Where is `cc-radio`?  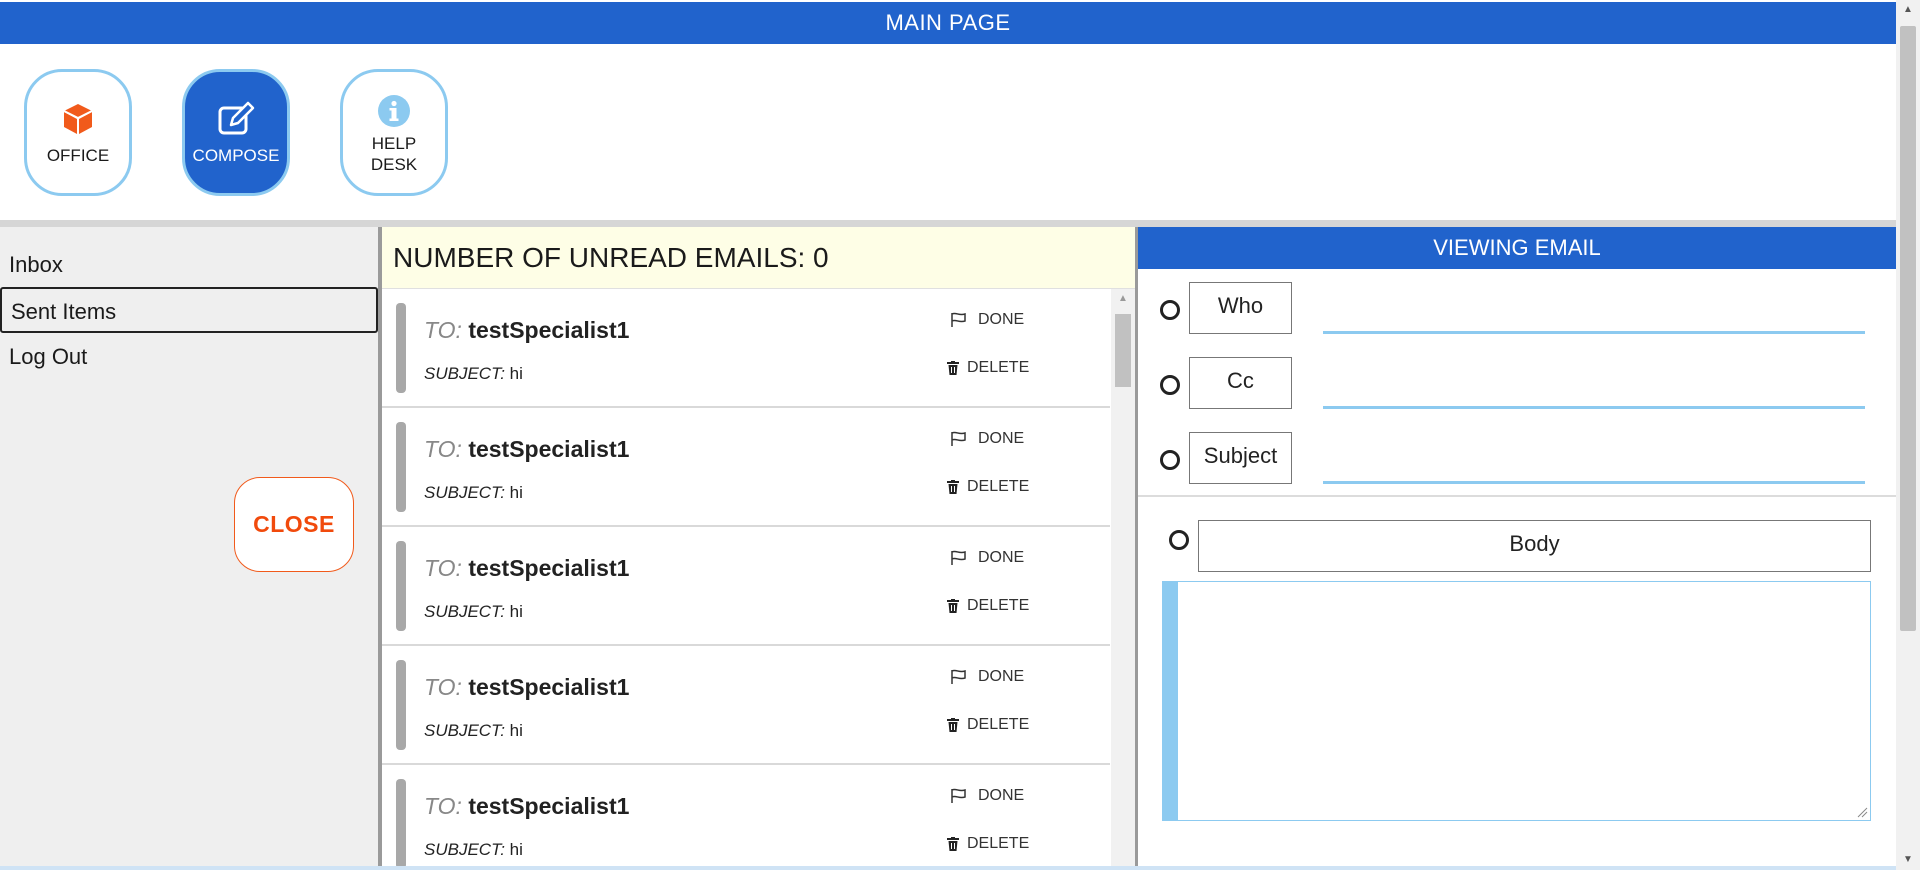
cc-radio is located at coordinates (1170, 385).